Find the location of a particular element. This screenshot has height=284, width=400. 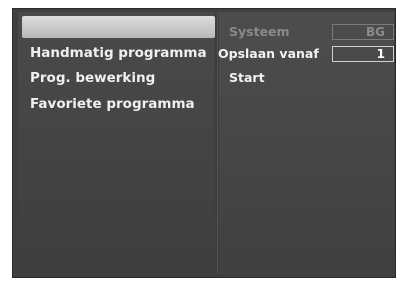

menu-item-label: Handmatig programma is located at coordinates (118, 53).